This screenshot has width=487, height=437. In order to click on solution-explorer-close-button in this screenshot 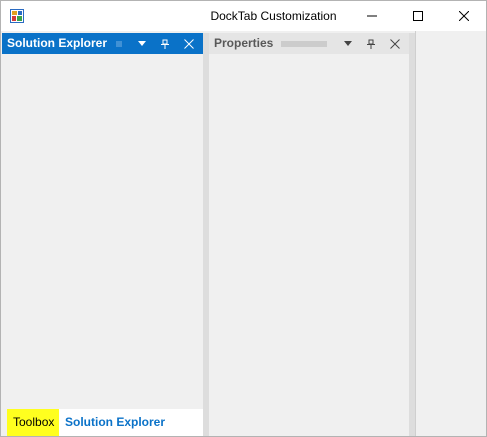, I will do `click(189, 44)`.